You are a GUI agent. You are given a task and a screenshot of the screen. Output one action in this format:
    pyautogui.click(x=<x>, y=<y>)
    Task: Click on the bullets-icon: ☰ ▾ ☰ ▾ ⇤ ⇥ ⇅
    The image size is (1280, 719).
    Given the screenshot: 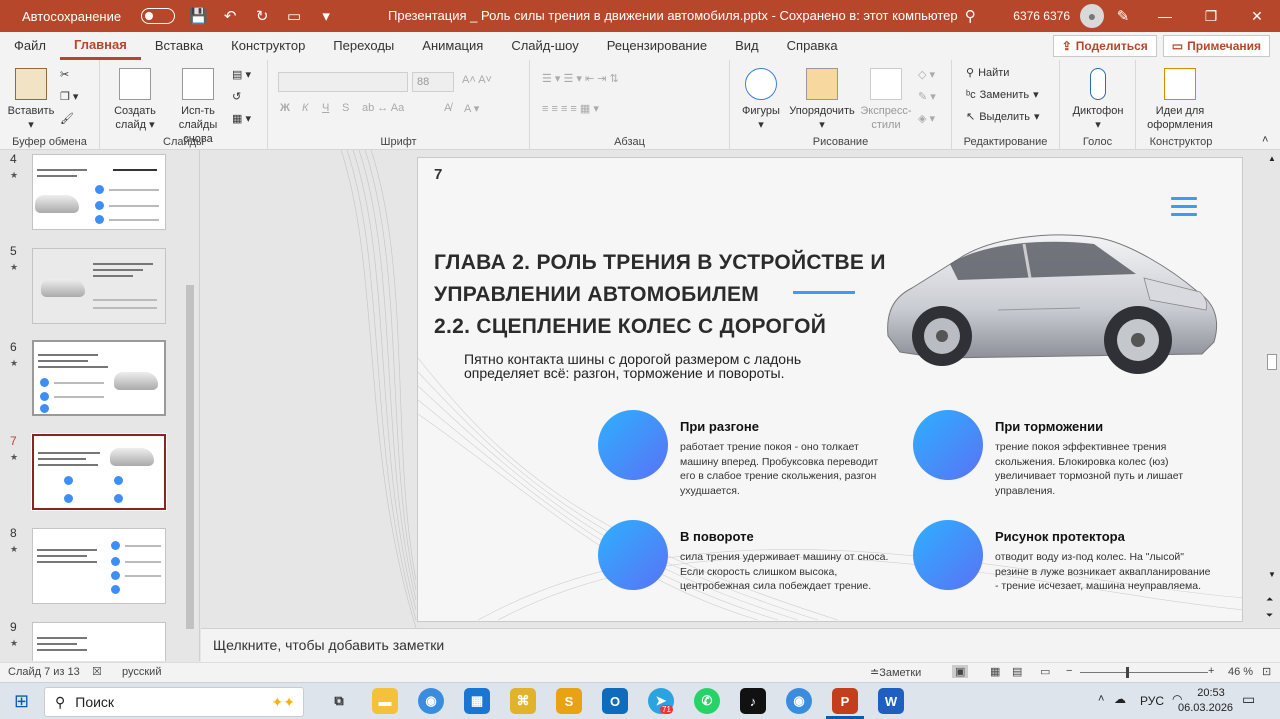 What is the action you would take?
    pyautogui.click(x=580, y=78)
    